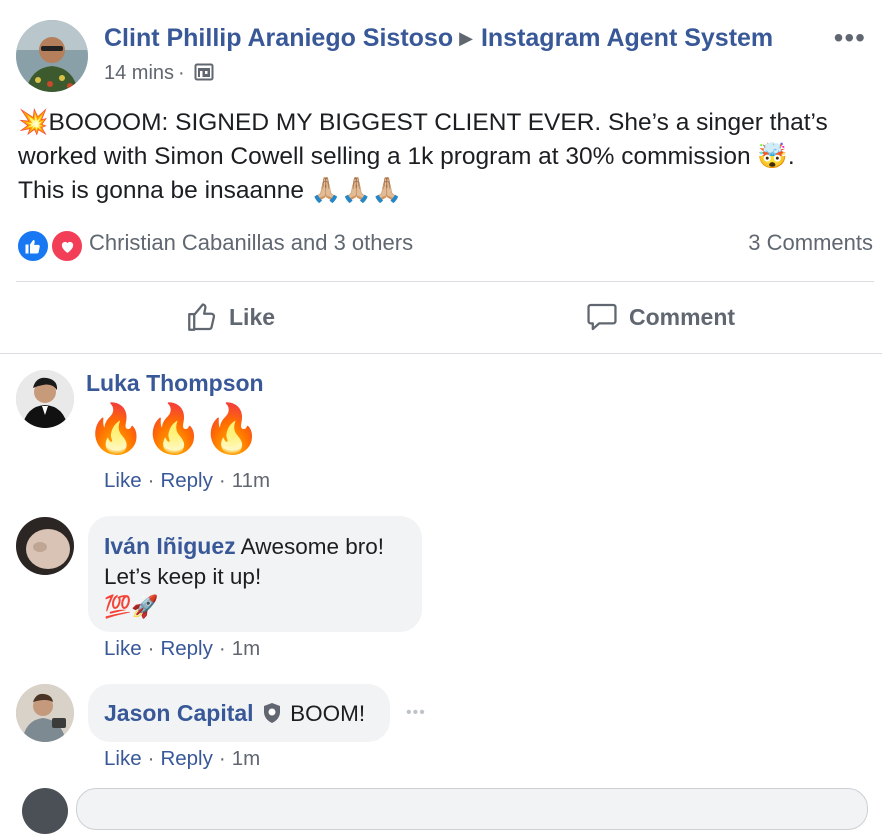 The height and width of the screenshot is (834, 882). I want to click on comment-text-ivan-line-3: 💯🚀, so click(131, 606).